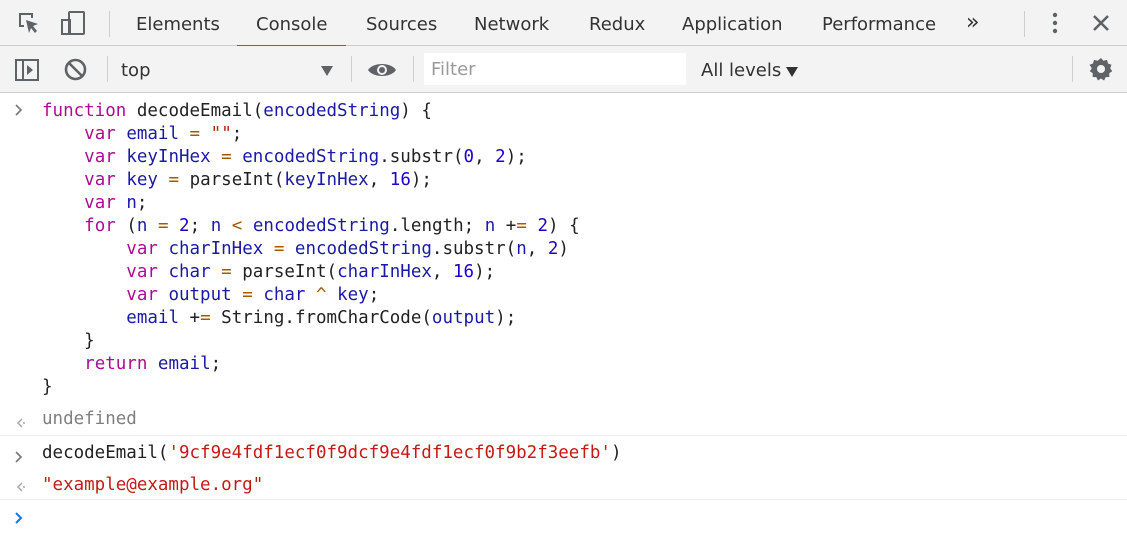  What do you see at coordinates (741, 69) in the screenshot?
I see `log-levels-dropdown: All levels` at bounding box center [741, 69].